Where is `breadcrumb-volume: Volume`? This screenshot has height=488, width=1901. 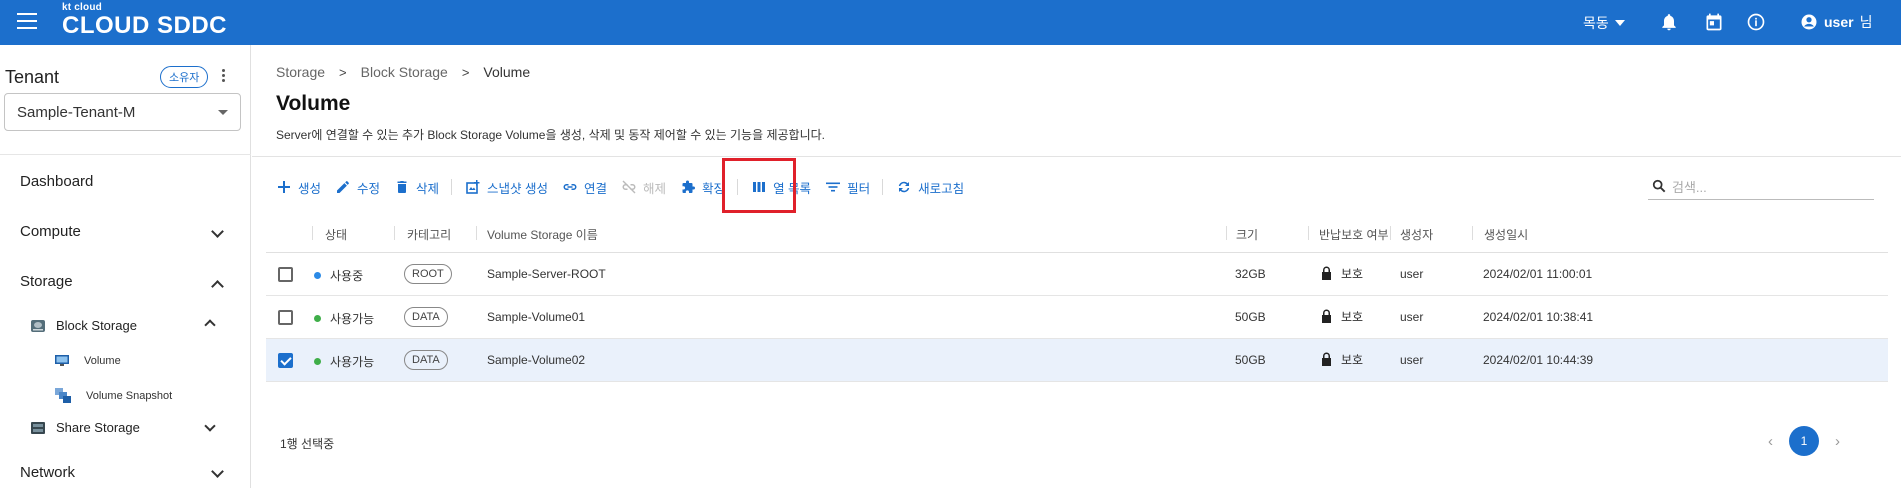
breadcrumb-volume: Volume is located at coordinates (507, 72).